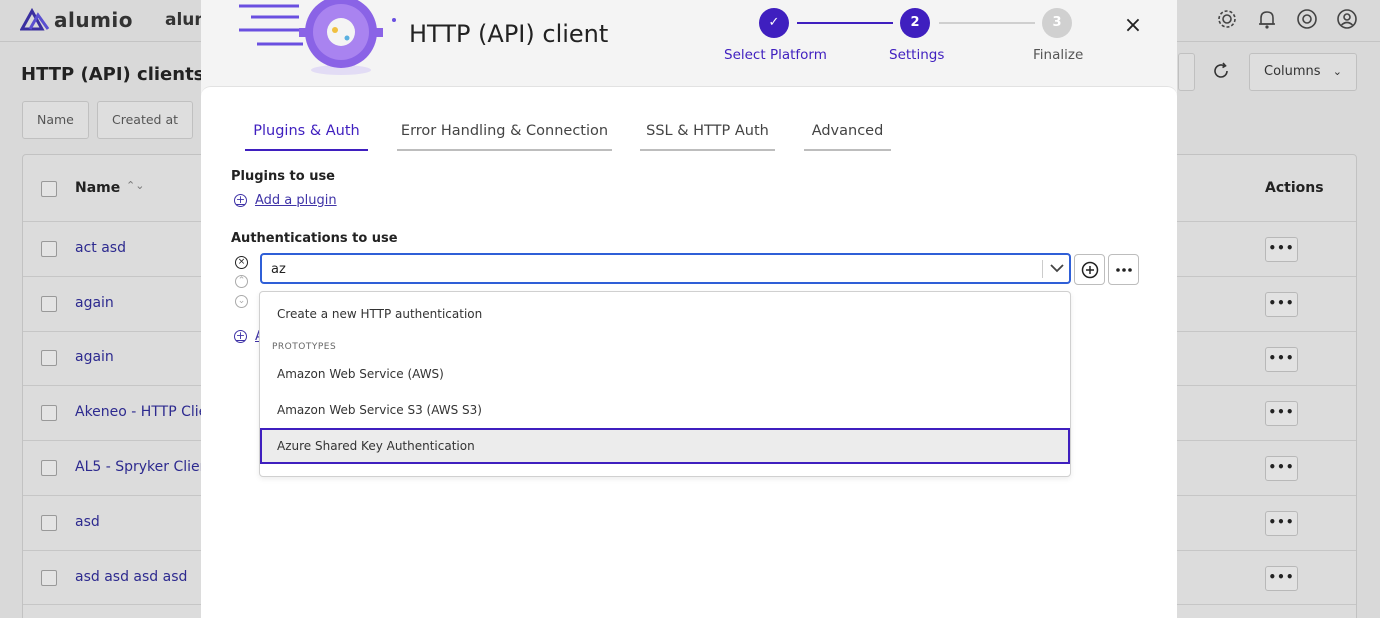  What do you see at coordinates (113, 74) in the screenshot?
I see `page-title: HTTP (API) clients` at bounding box center [113, 74].